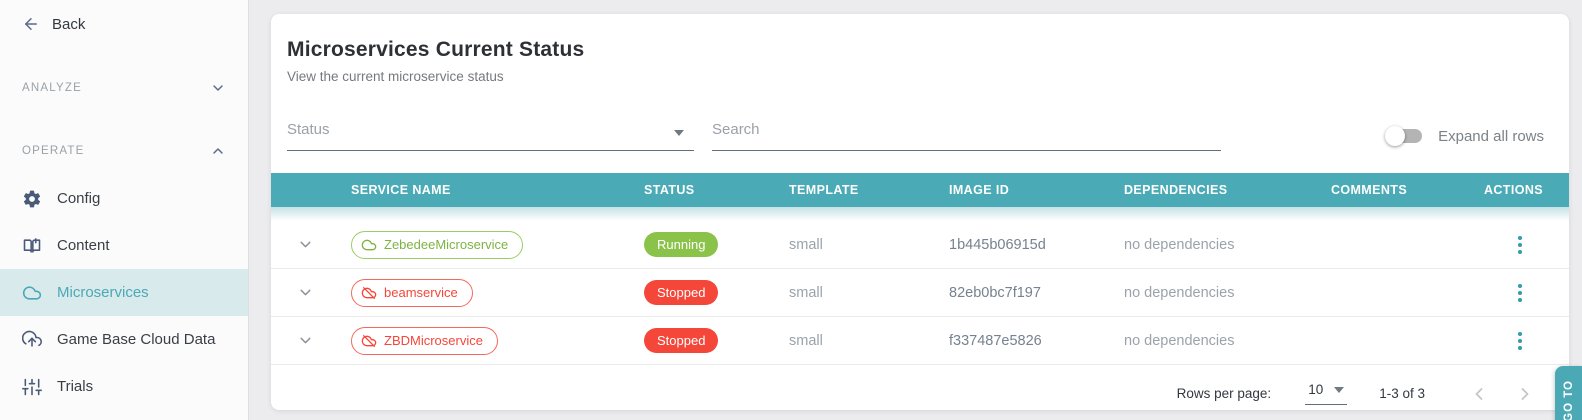  Describe the element at coordinates (124, 151) in the screenshot. I see `sidebar-section-operate: OPERATE` at that location.